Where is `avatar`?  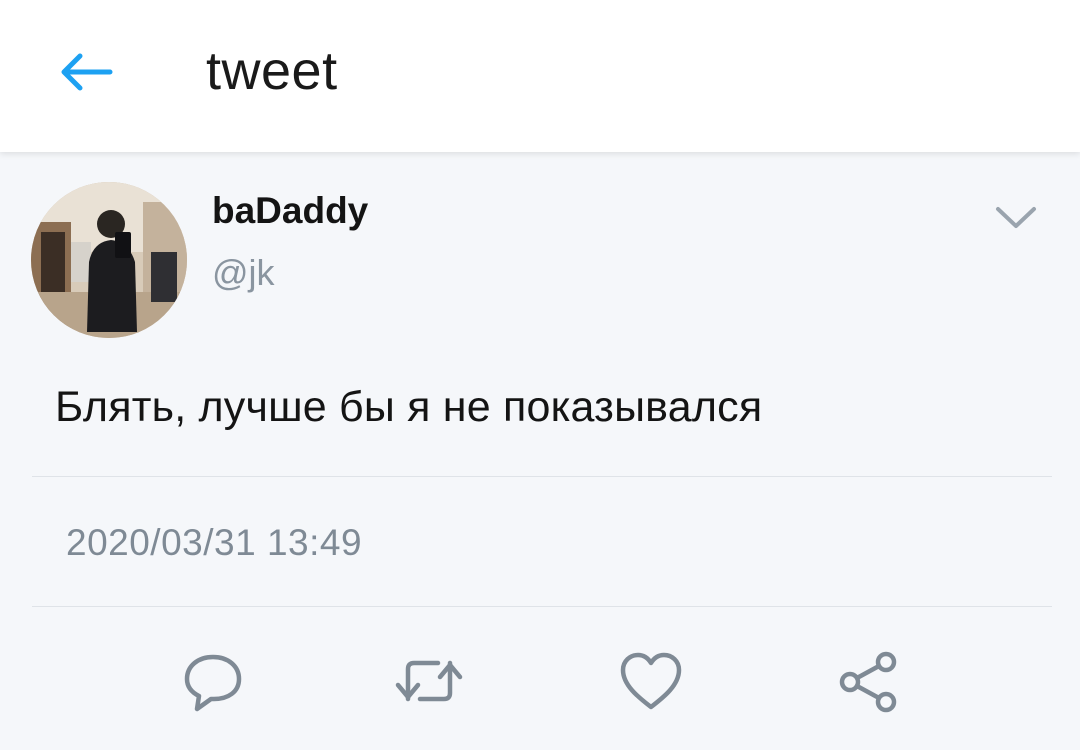 avatar is located at coordinates (109, 260).